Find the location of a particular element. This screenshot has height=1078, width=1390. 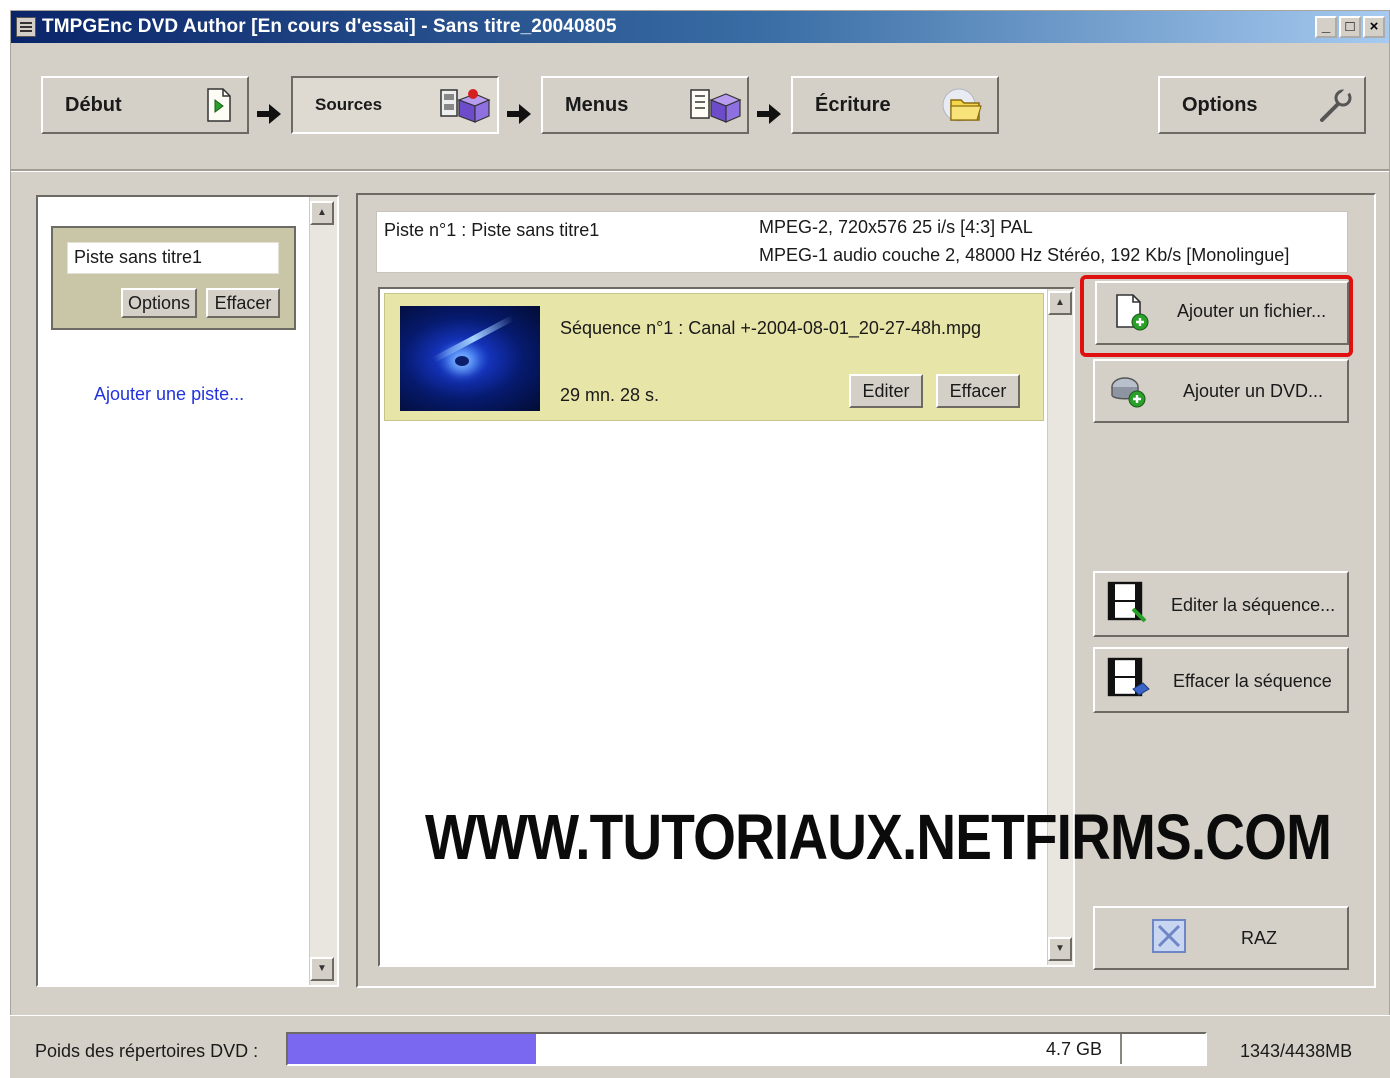

sequence-edit-button: Editer is located at coordinates (886, 391).